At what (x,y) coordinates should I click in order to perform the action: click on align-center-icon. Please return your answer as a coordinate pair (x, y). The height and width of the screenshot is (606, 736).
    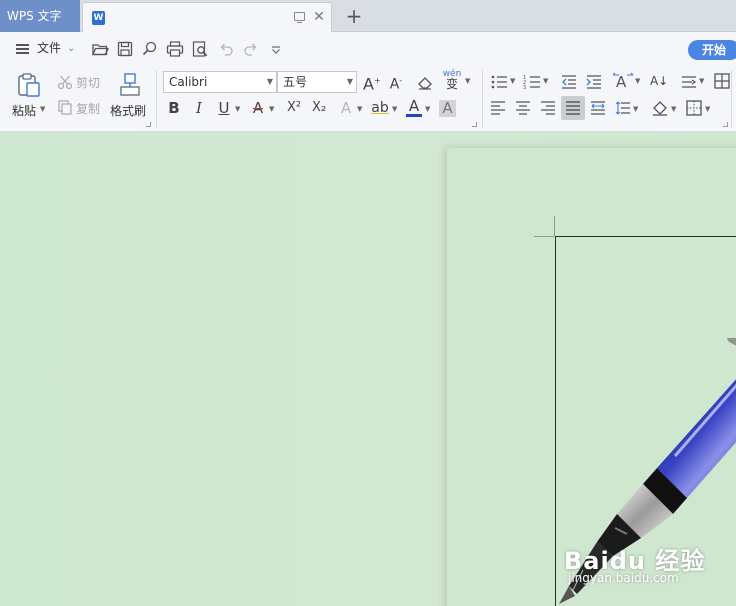
    Looking at the image, I should click on (523, 108).